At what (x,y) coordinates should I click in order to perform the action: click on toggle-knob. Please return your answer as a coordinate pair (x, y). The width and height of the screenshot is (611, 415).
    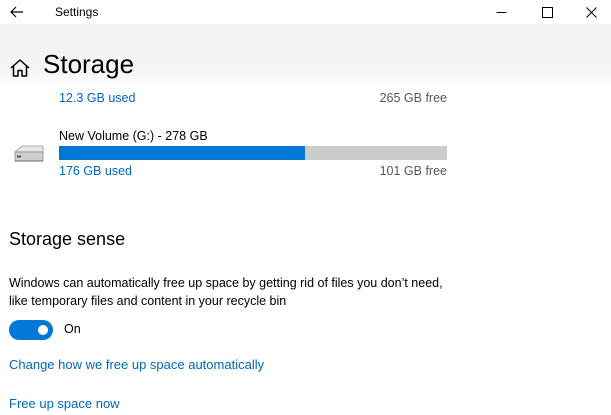
    Looking at the image, I should click on (43, 330).